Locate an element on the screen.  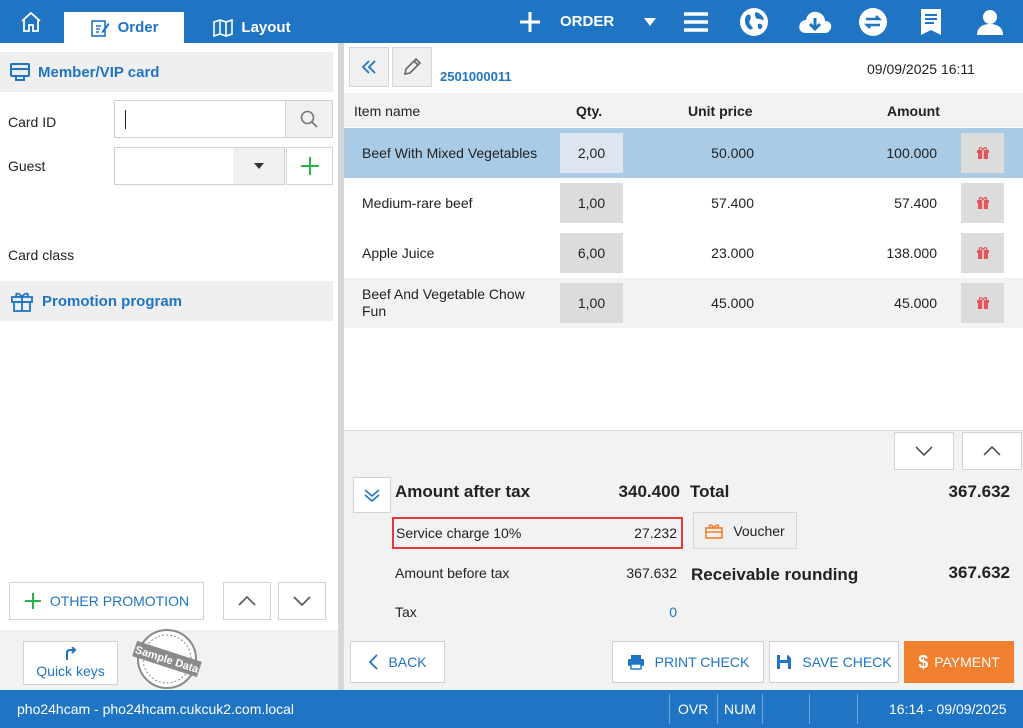
status-num: NUM is located at coordinates (740, 709).